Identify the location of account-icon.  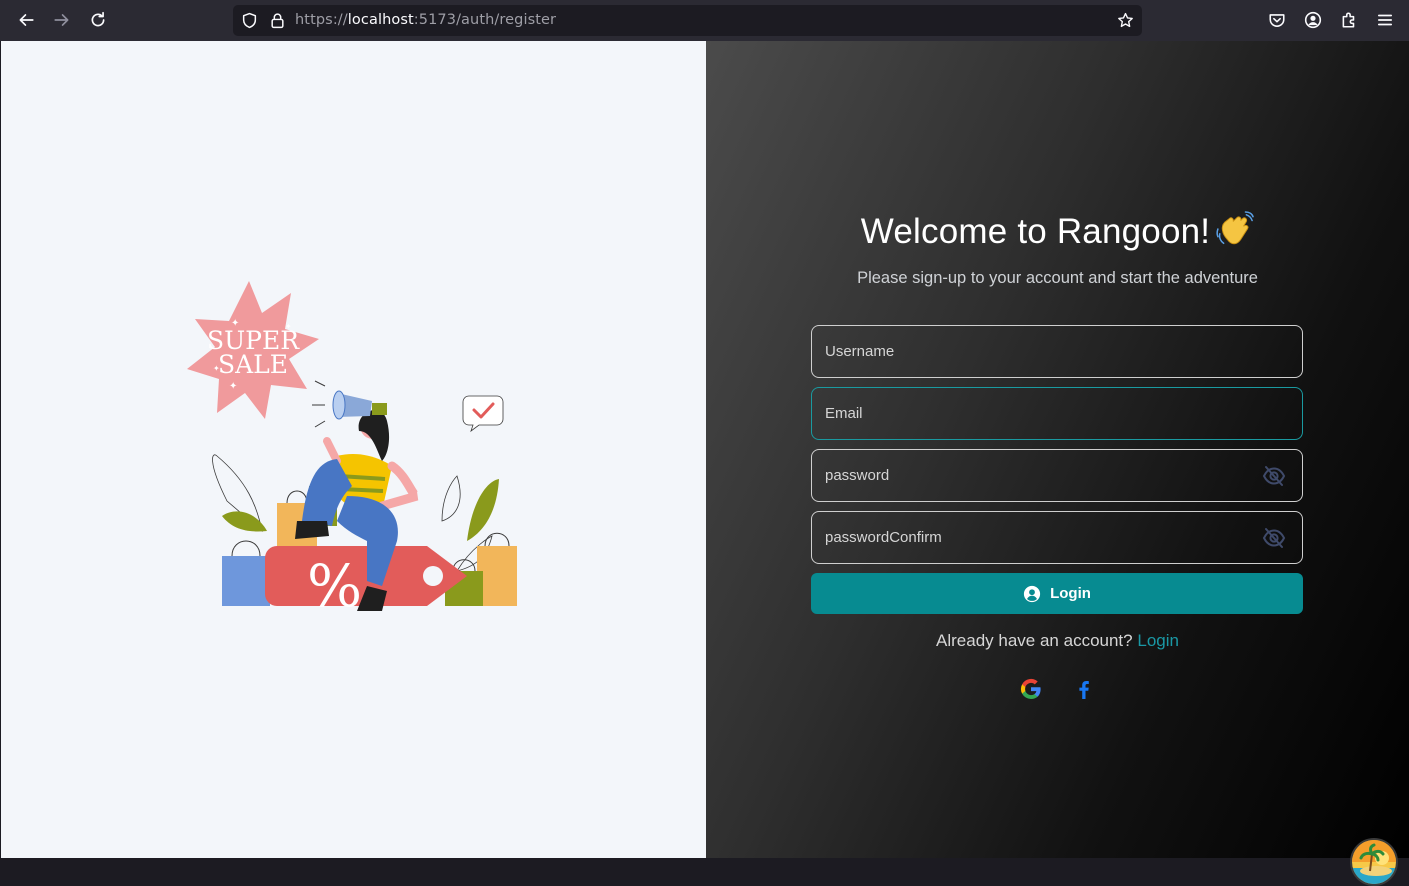
(1313, 20).